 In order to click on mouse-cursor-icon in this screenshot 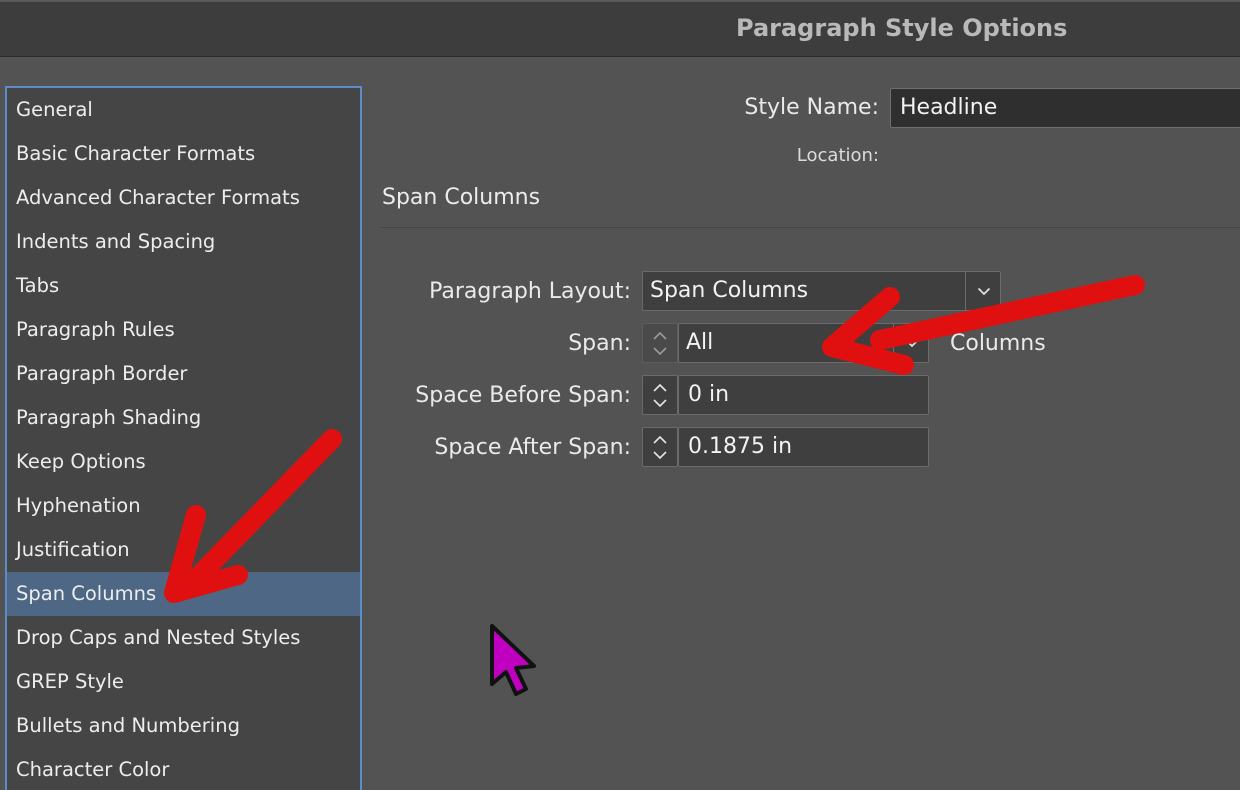, I will do `click(513, 660)`.